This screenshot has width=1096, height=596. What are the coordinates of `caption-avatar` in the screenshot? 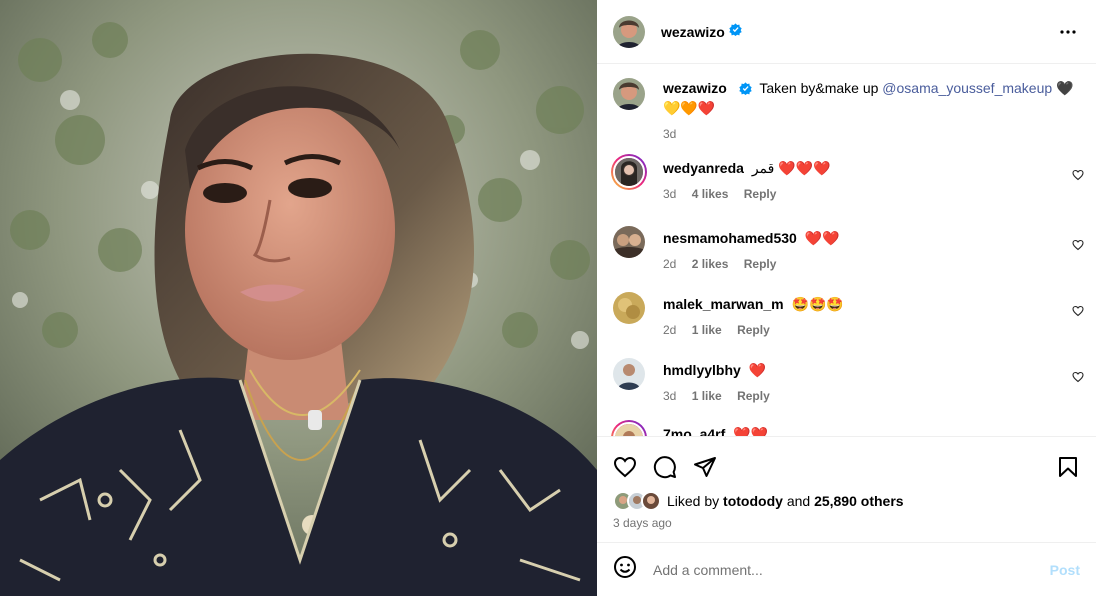 It's located at (629, 94).